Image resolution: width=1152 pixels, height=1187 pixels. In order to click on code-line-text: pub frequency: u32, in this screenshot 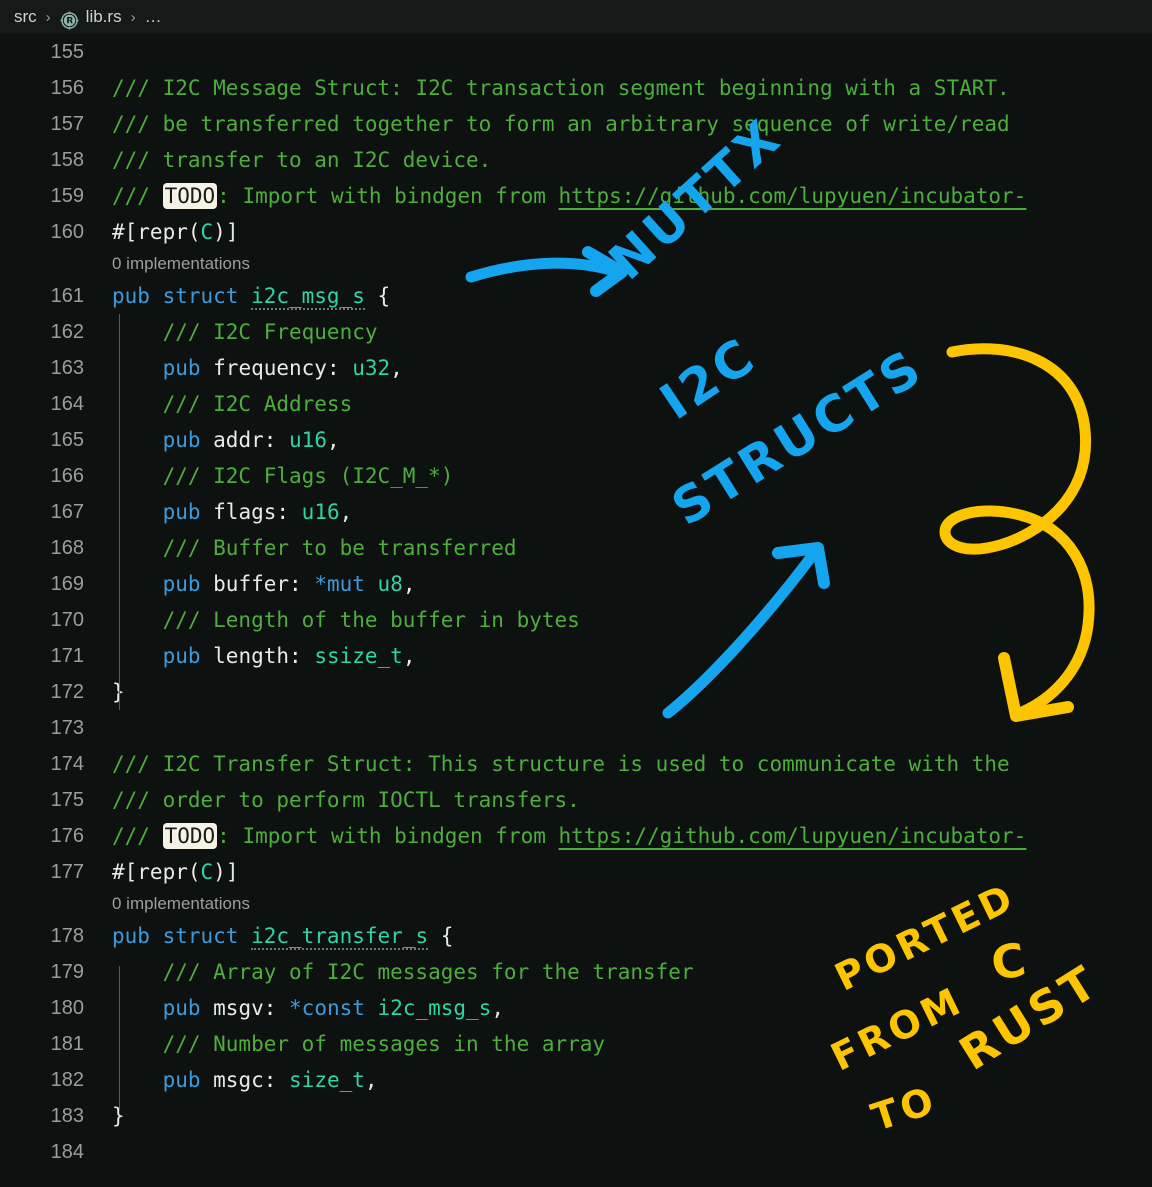, I will do `click(257, 368)`.